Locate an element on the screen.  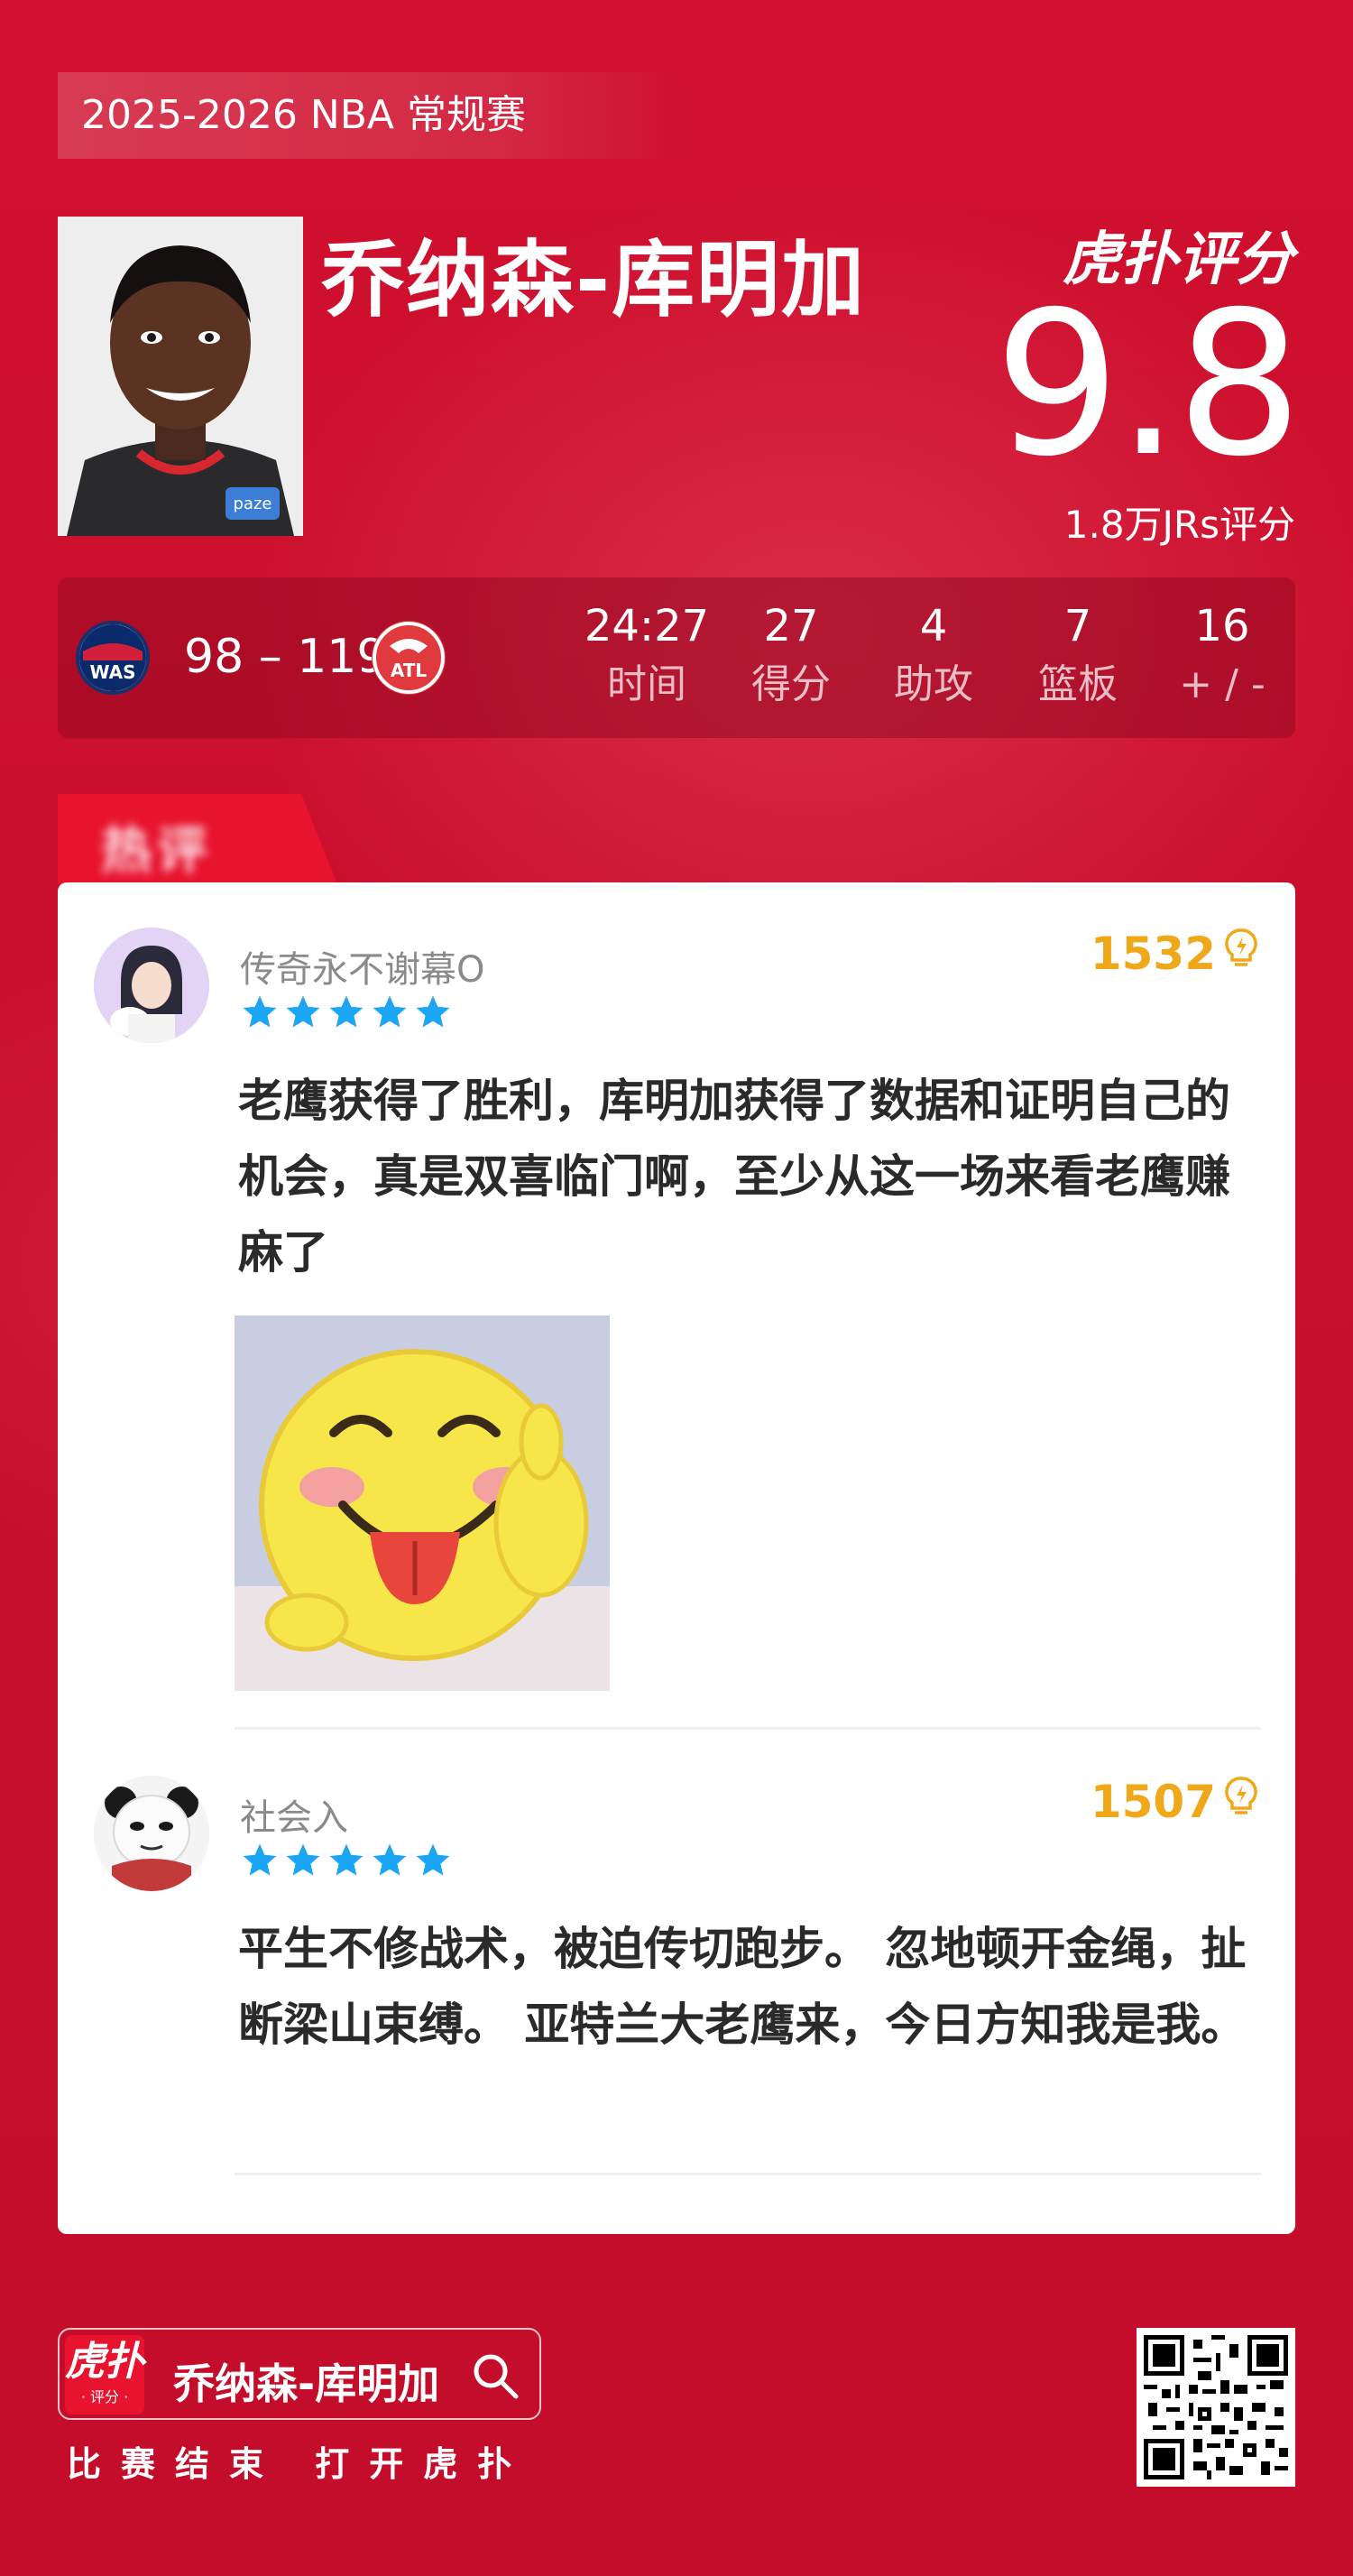
player-photo: paze is located at coordinates (181, 376).